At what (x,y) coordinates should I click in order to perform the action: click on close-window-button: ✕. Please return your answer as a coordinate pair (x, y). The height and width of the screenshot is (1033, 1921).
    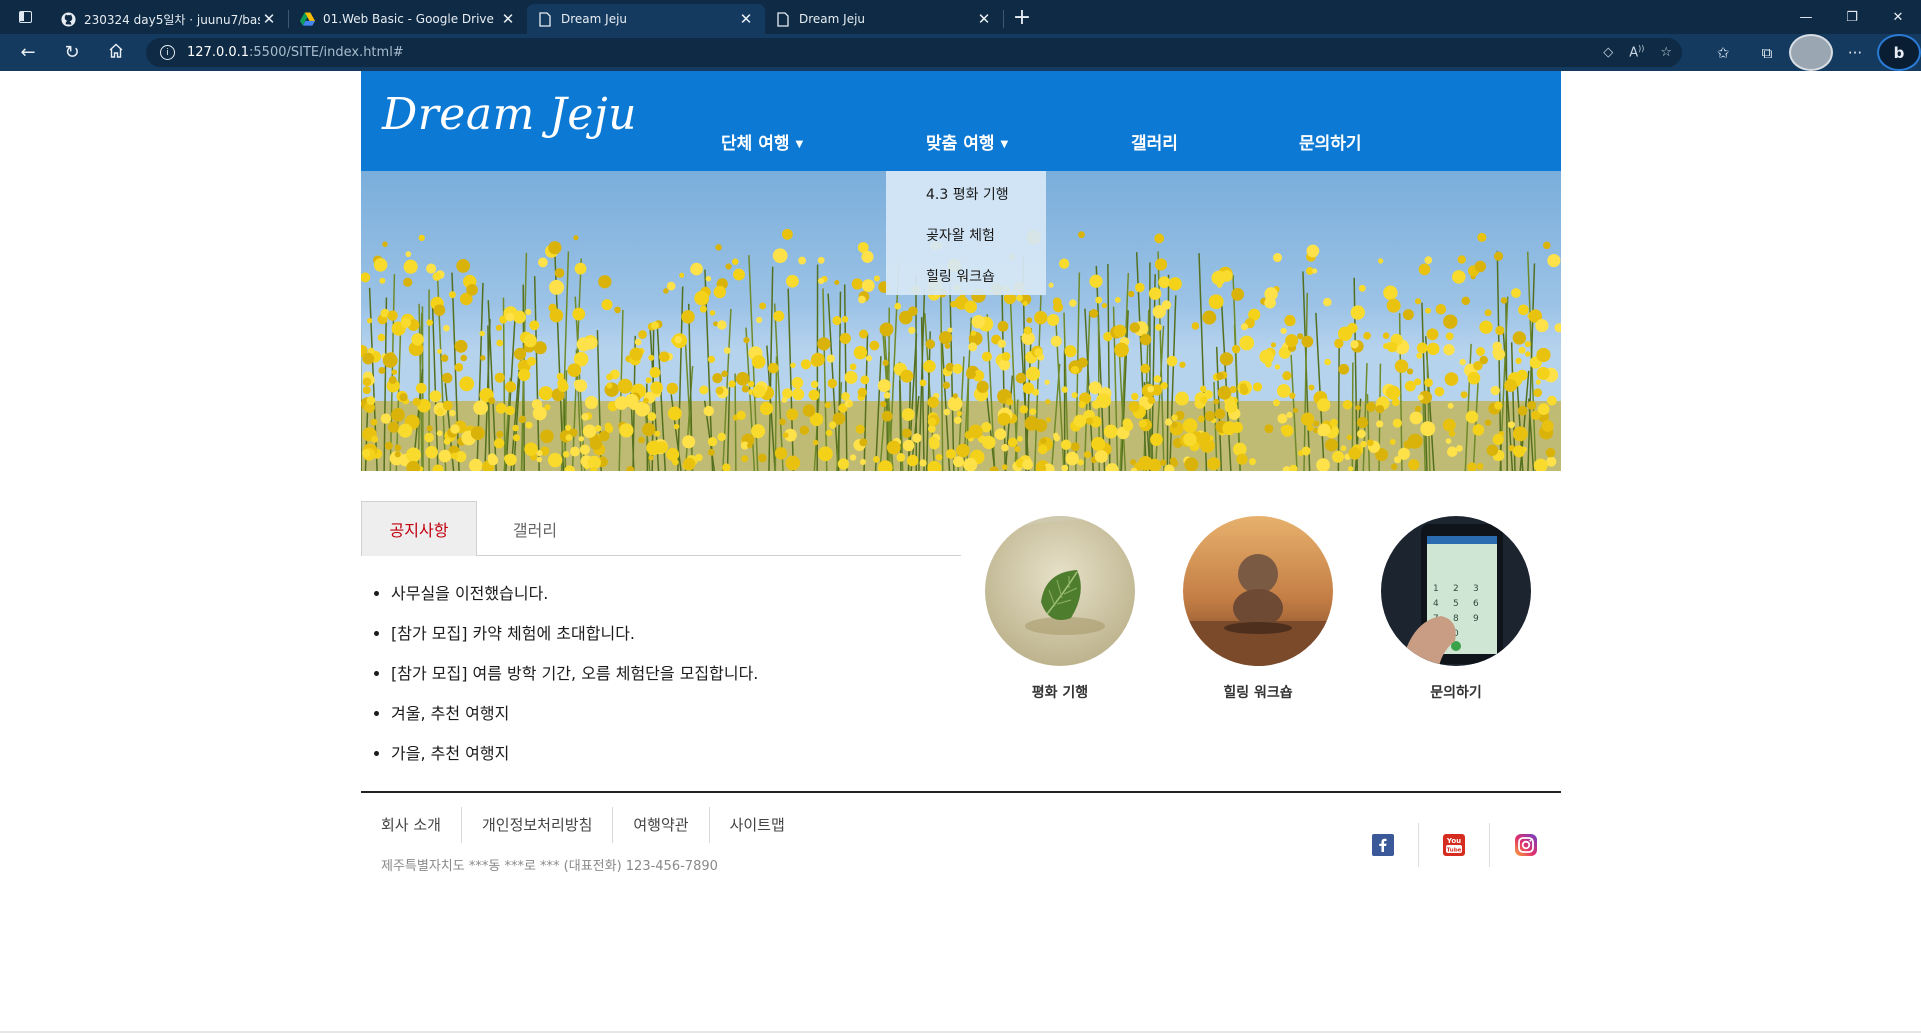
    Looking at the image, I should click on (1898, 17).